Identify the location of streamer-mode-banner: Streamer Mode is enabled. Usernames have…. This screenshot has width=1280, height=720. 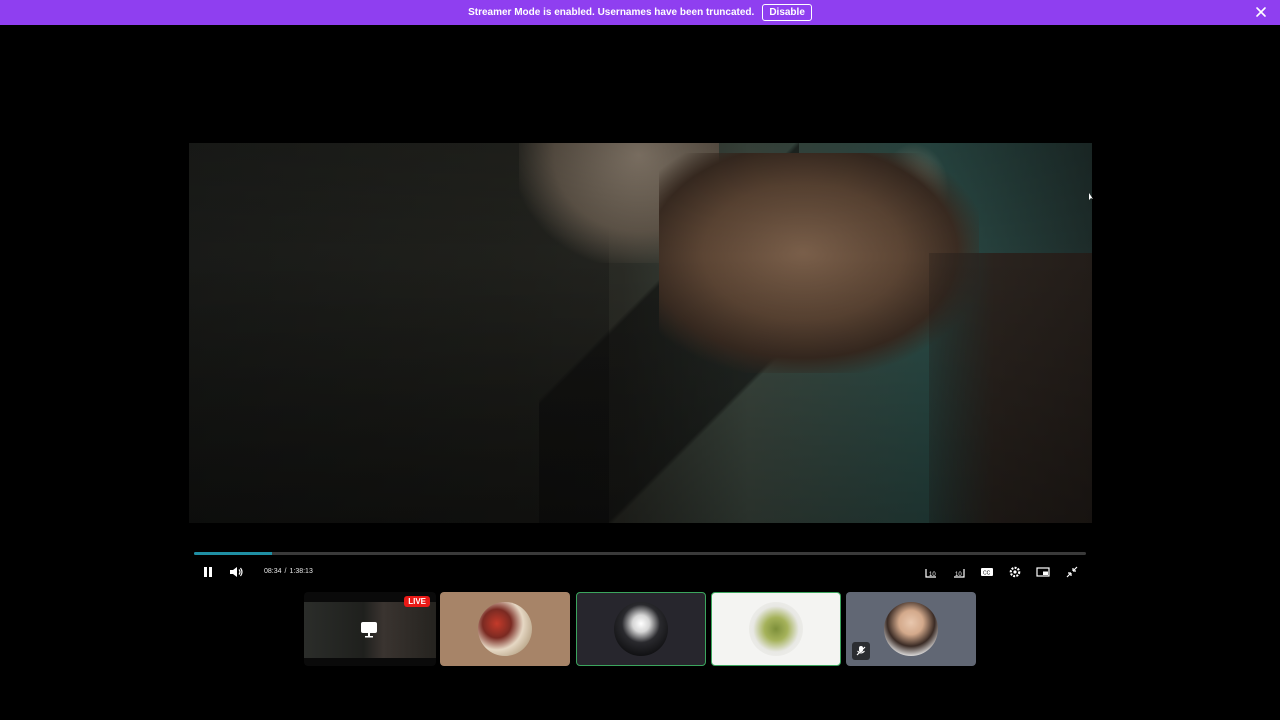
(640, 12).